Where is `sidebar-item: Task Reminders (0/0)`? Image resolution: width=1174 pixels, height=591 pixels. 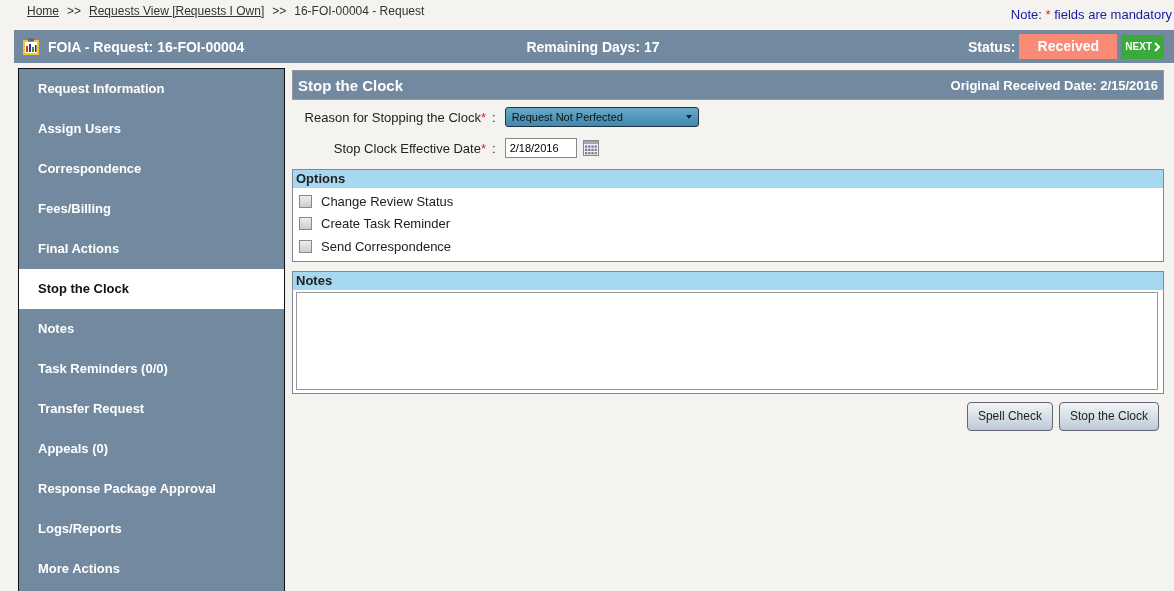
sidebar-item: Task Reminders (0/0) is located at coordinates (151, 369).